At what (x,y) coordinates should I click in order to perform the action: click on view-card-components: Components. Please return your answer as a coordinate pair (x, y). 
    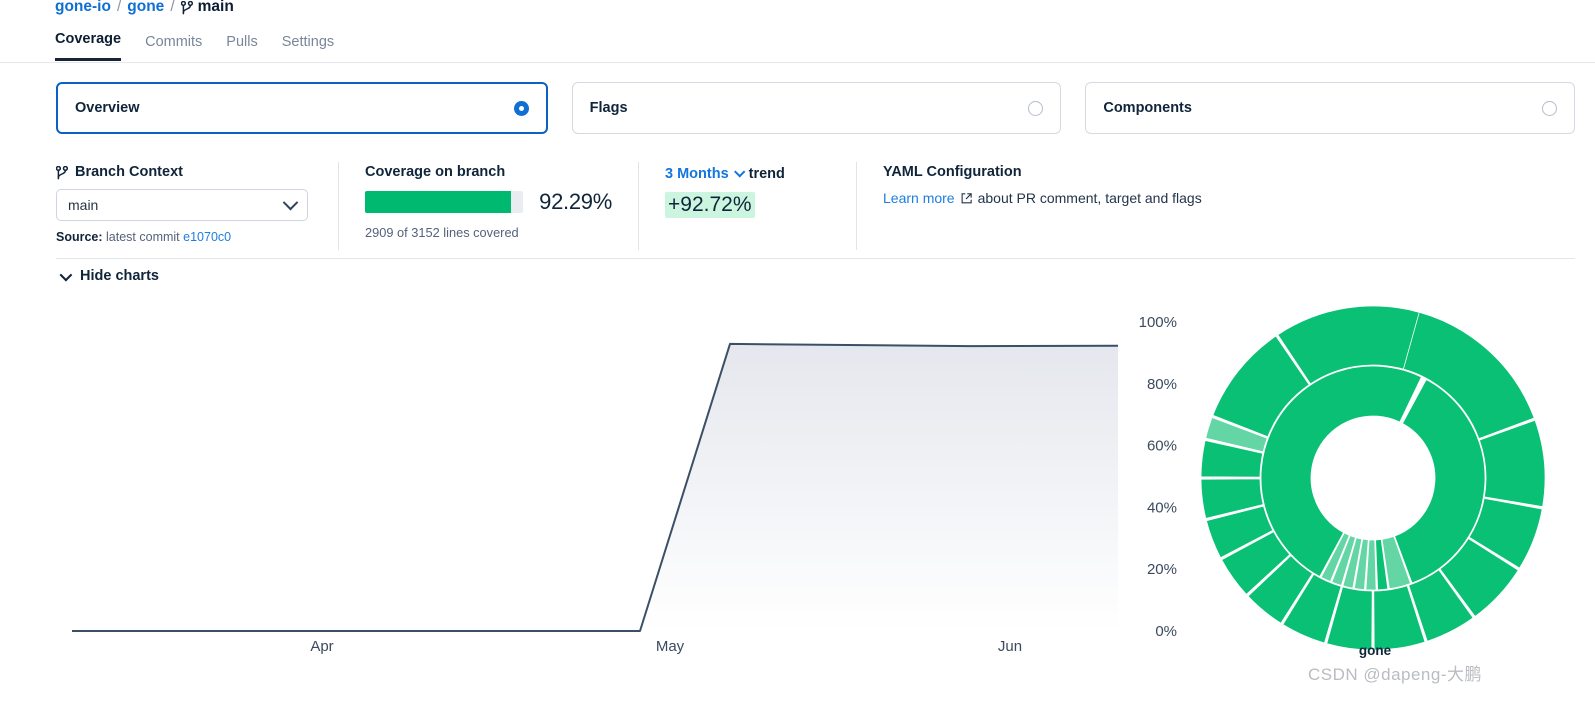
    Looking at the image, I should click on (1330, 108).